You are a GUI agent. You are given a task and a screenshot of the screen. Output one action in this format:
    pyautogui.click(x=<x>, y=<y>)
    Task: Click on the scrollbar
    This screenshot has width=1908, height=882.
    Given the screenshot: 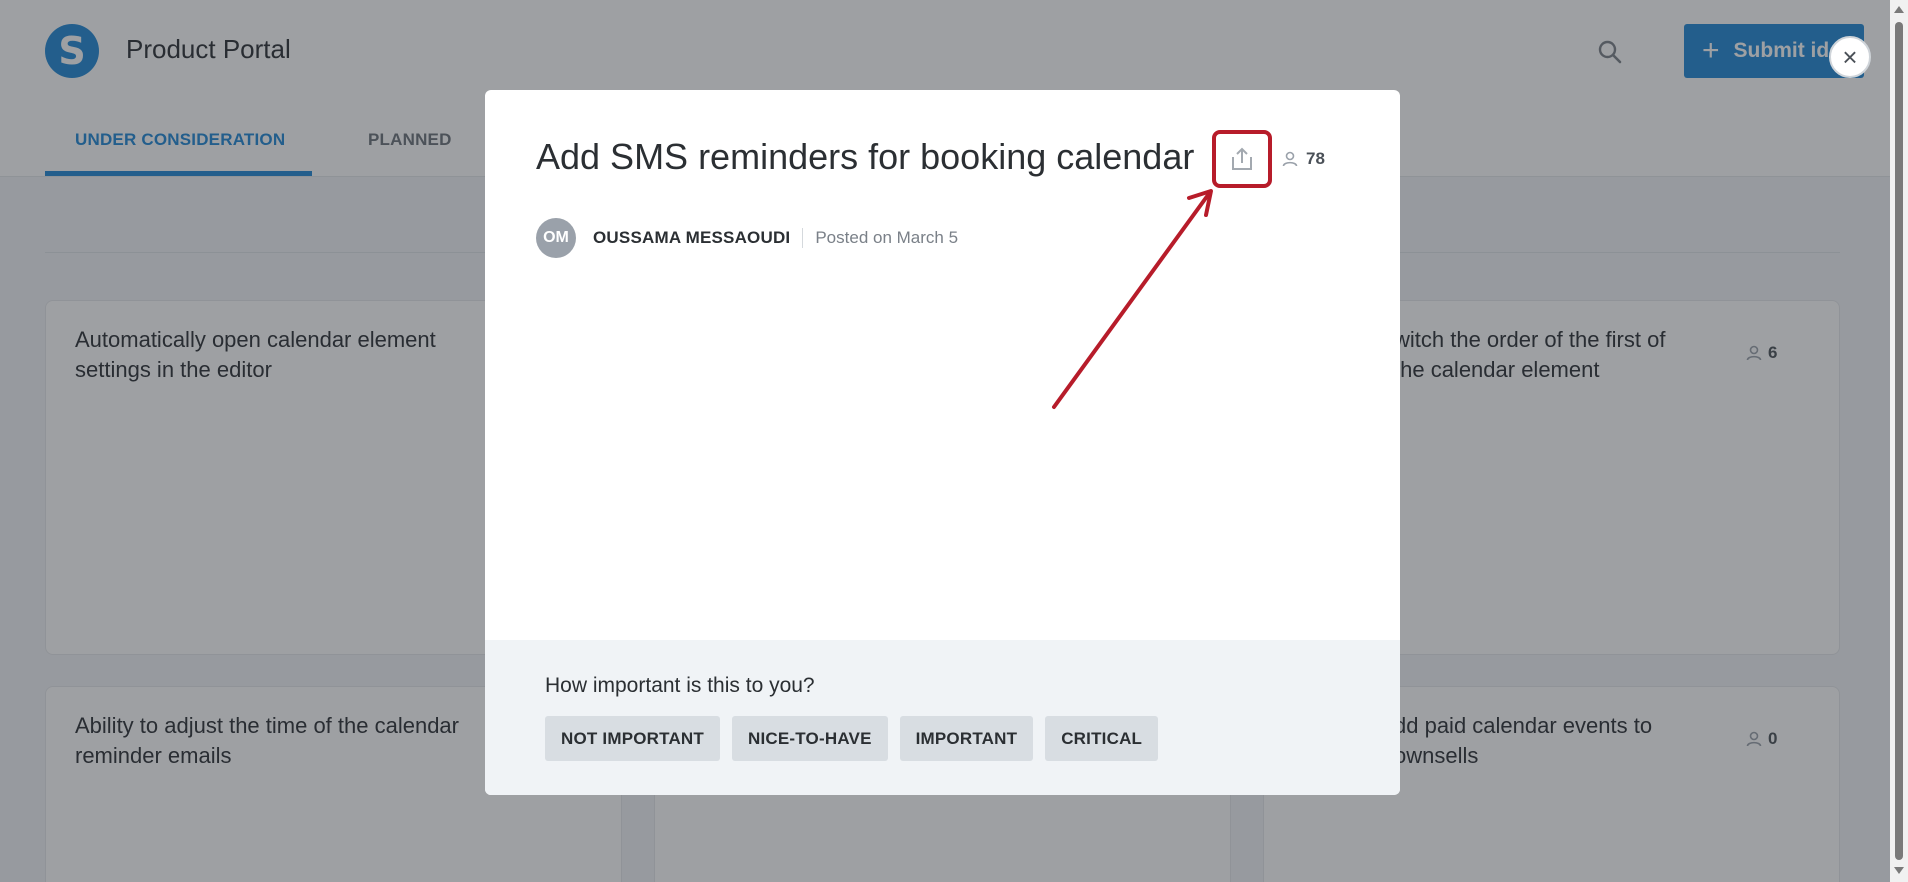 What is the action you would take?
    pyautogui.click(x=1899, y=441)
    